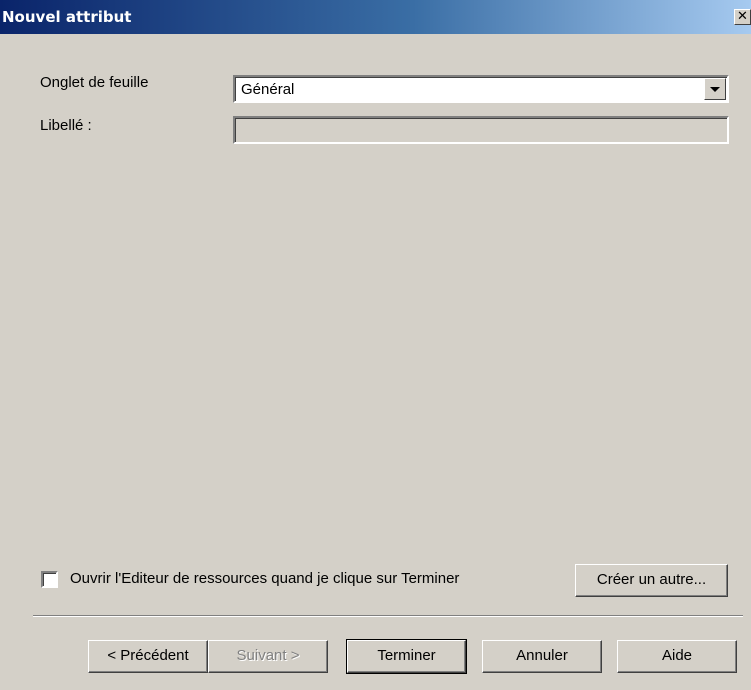  What do you see at coordinates (677, 656) in the screenshot?
I see `help-button: Aide` at bounding box center [677, 656].